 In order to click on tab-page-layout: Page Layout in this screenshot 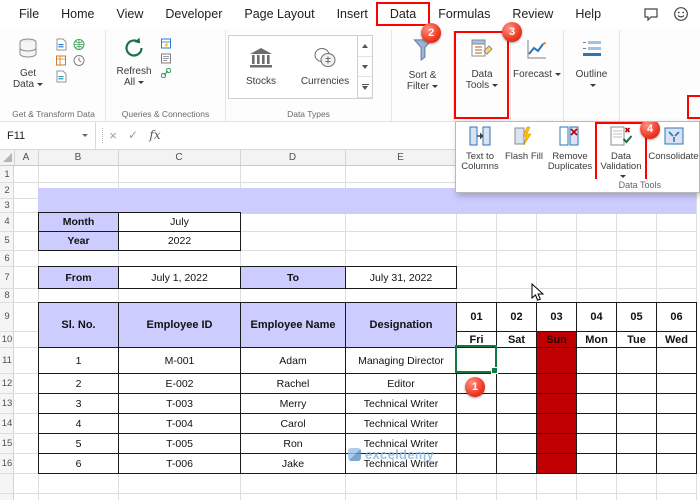, I will do `click(279, 14)`.